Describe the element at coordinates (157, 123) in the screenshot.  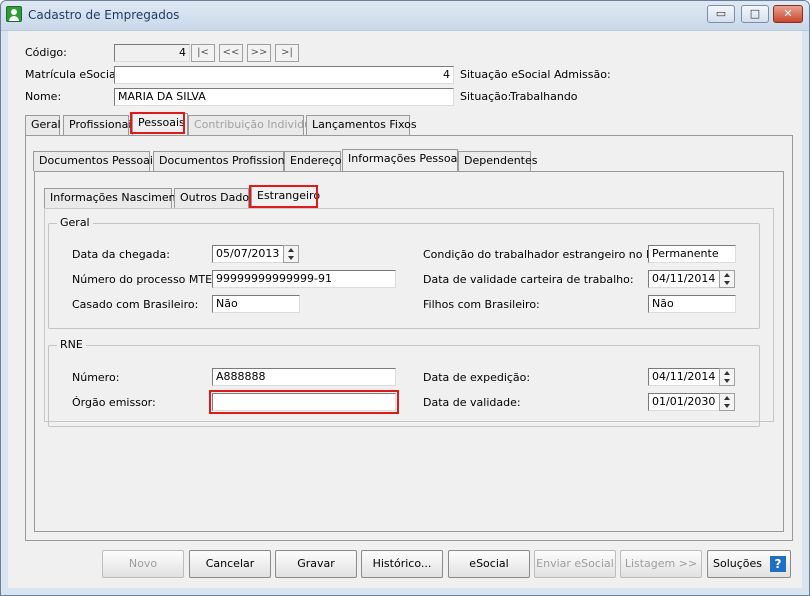
I see `highlight-tab-pessoais` at that location.